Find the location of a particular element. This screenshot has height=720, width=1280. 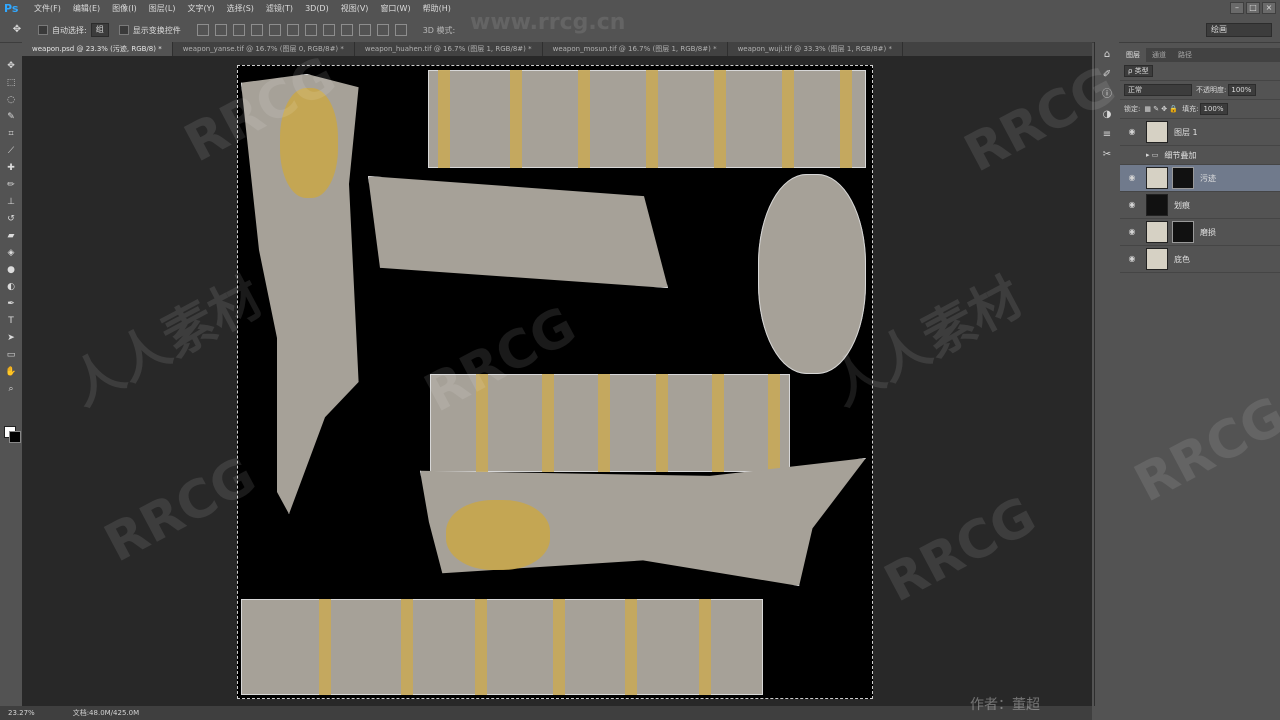

brush-icon: ✏ is located at coordinates (11, 185).